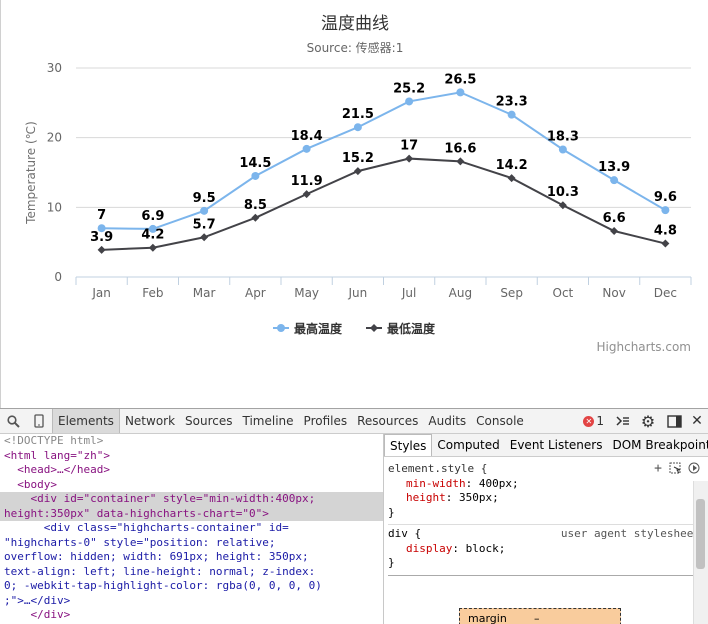 This screenshot has width=708, height=624. I want to click on gear-icon: ⚙, so click(648, 421).